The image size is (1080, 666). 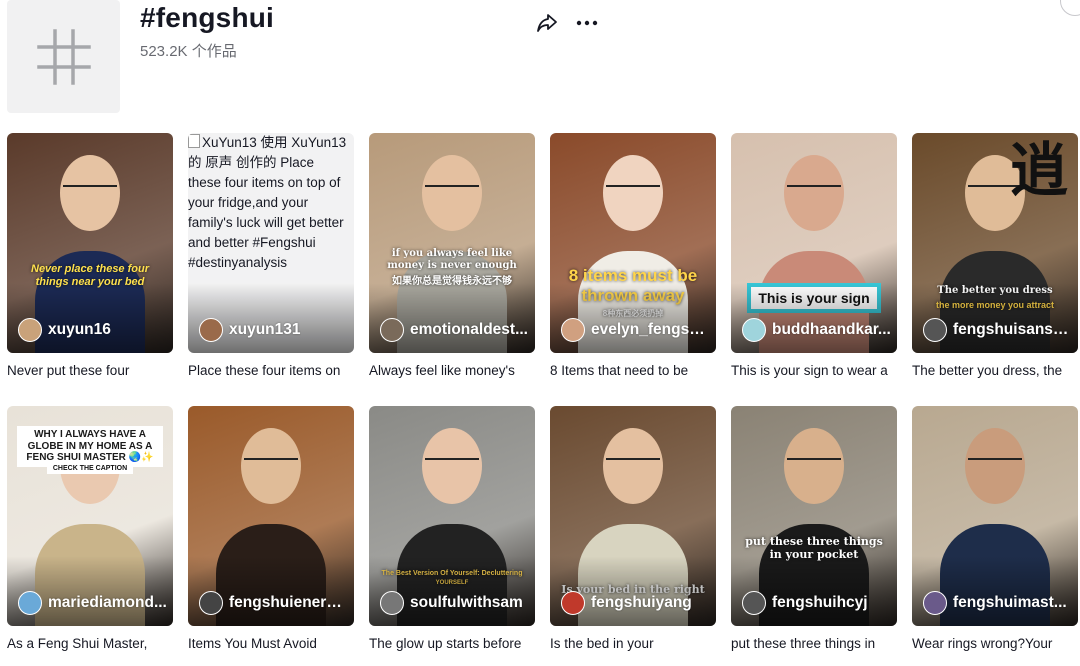 What do you see at coordinates (995, 370) in the screenshot?
I see `video-caption: The better you dress, the` at bounding box center [995, 370].